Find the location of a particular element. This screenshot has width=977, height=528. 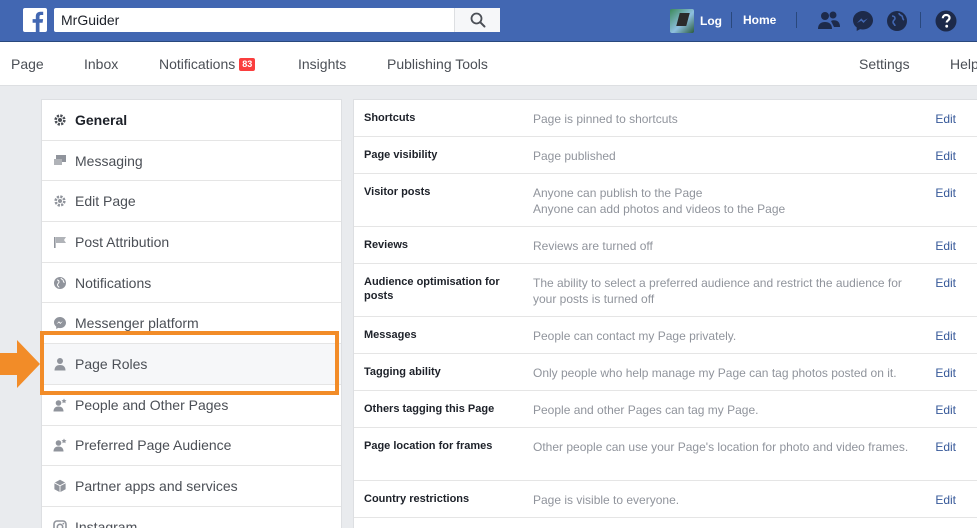

globe-notifications-icon is located at coordinates (897, 21).